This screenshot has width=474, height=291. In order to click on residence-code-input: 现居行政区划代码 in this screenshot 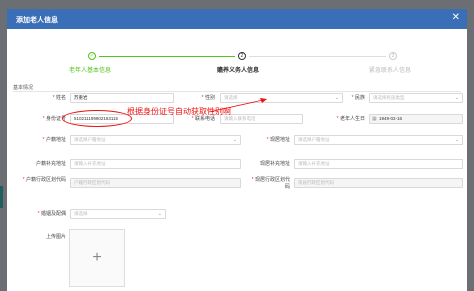, I will do `click(378, 183)`.